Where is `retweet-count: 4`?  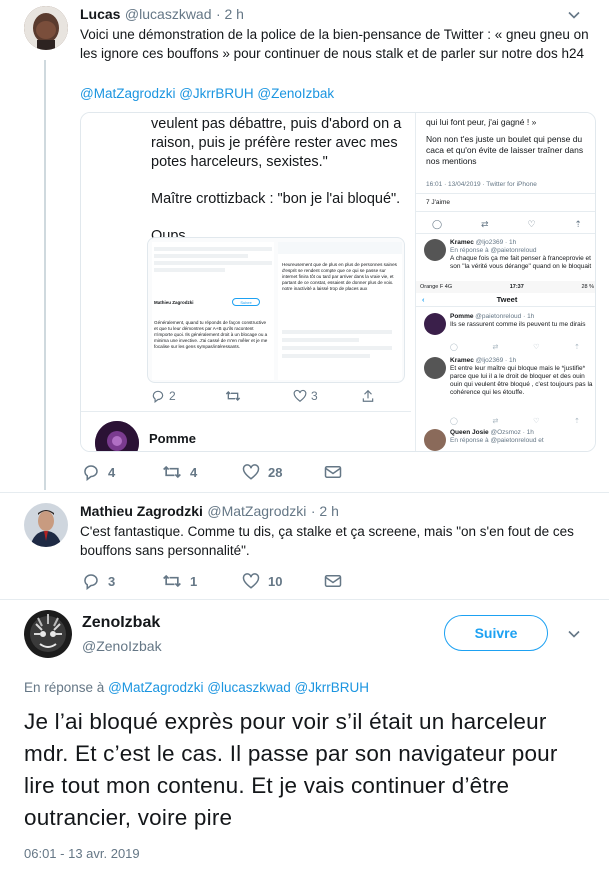
retweet-count: 4 is located at coordinates (194, 472).